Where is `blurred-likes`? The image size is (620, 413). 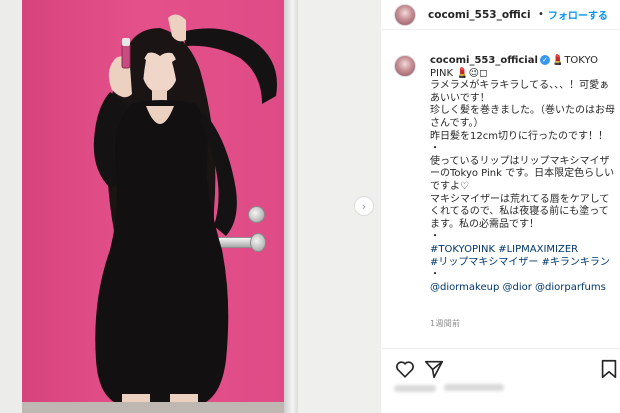 blurred-likes is located at coordinates (459, 389).